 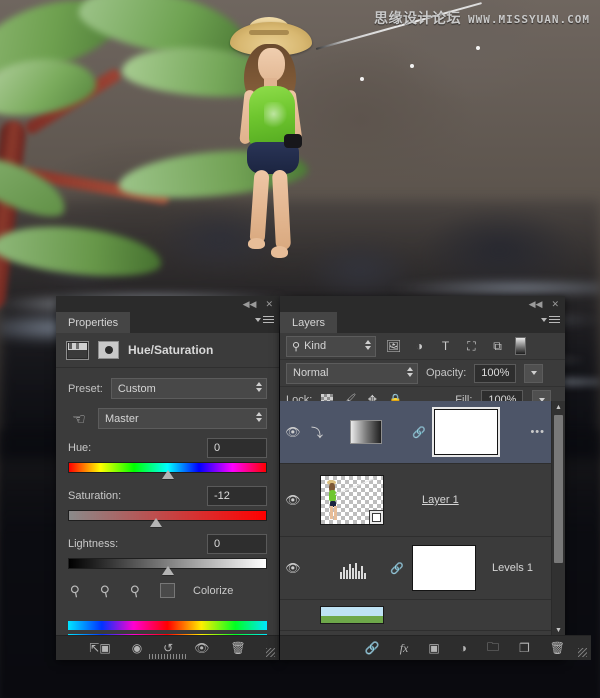 What do you see at coordinates (80, 448) in the screenshot?
I see `hue-label: Hue:` at bounding box center [80, 448].